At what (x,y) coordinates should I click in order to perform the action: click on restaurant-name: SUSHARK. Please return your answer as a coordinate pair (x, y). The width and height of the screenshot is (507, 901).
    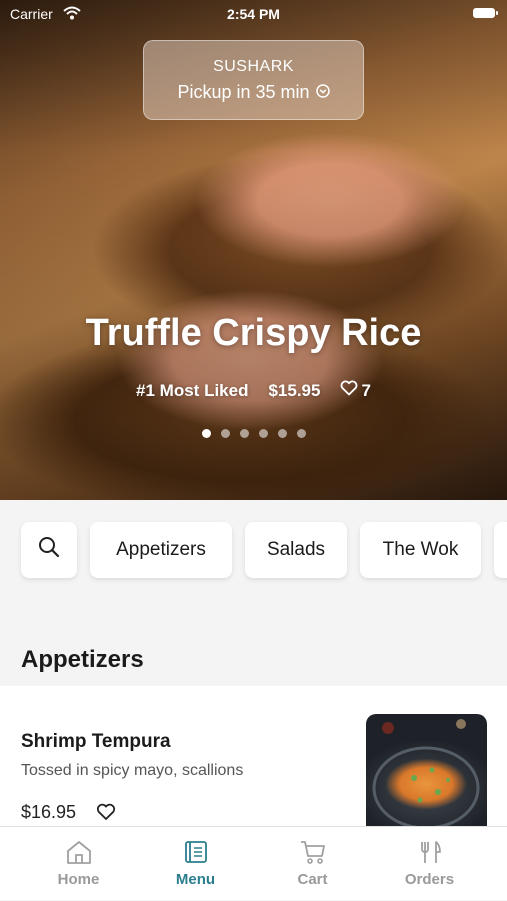
    Looking at the image, I should click on (253, 66).